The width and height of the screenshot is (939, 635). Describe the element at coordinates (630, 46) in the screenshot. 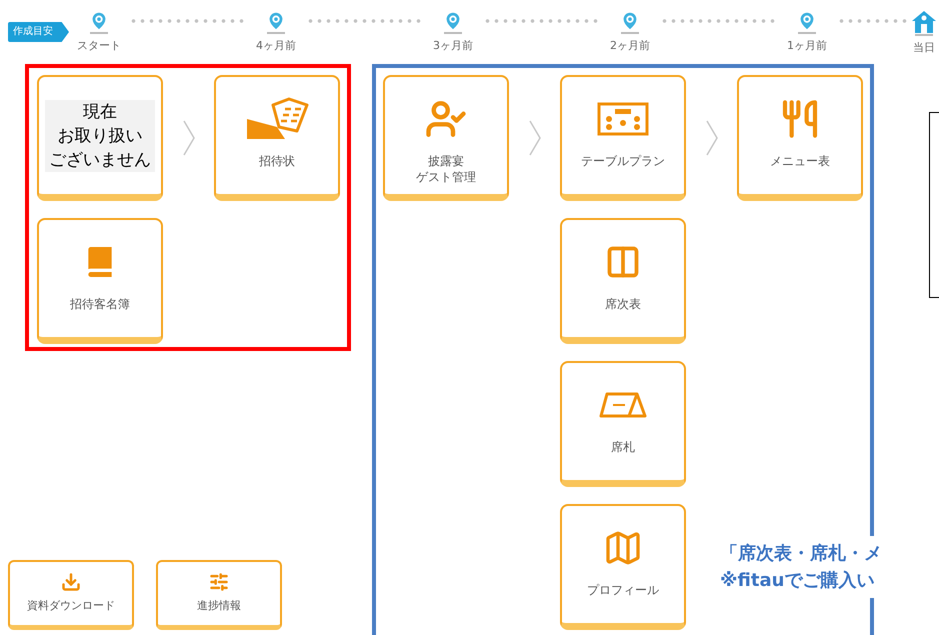

I see `milestone-label: 2ヶ月前` at that location.